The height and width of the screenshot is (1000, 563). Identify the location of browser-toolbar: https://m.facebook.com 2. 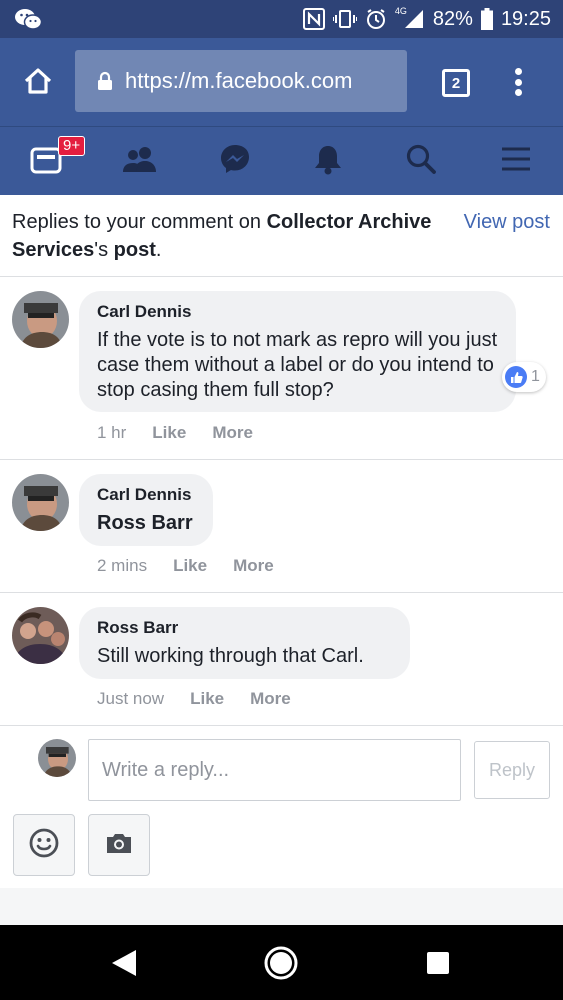
(281, 82).